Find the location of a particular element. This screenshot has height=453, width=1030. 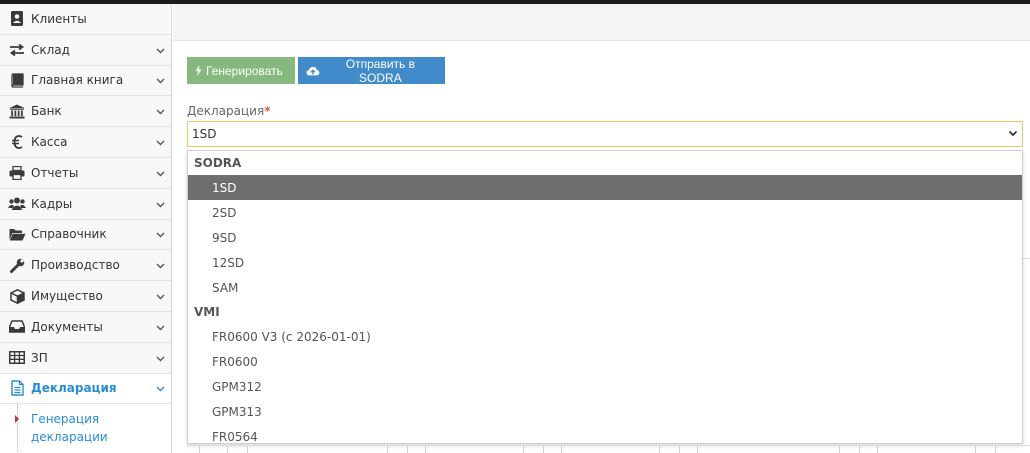

dropdown-option-1sd: 1SD is located at coordinates (605, 187).